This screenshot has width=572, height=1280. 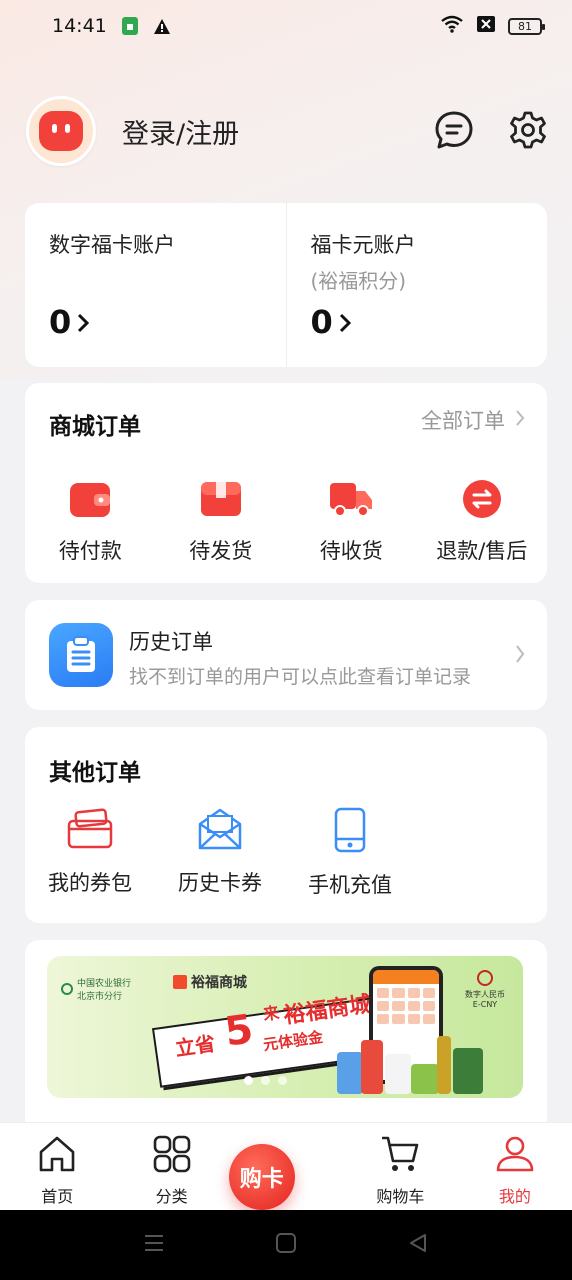 What do you see at coordinates (104, 984) in the screenshot?
I see `bank-name: 中国农业银行` at bounding box center [104, 984].